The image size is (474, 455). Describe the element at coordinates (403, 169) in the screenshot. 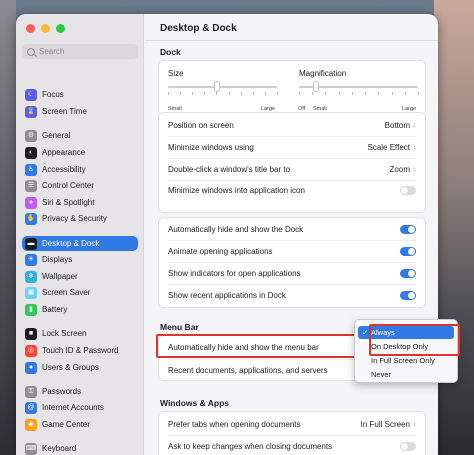

I see `double-click-popup: Zoom ↕` at that location.